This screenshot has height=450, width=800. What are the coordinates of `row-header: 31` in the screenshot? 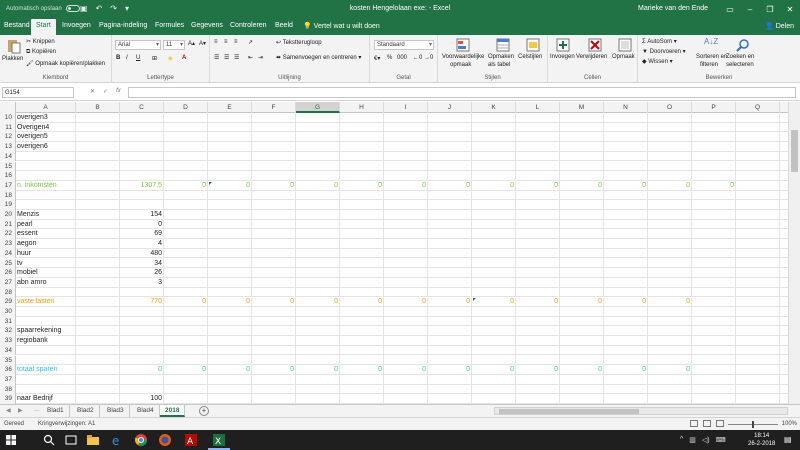 It's located at (8, 321).